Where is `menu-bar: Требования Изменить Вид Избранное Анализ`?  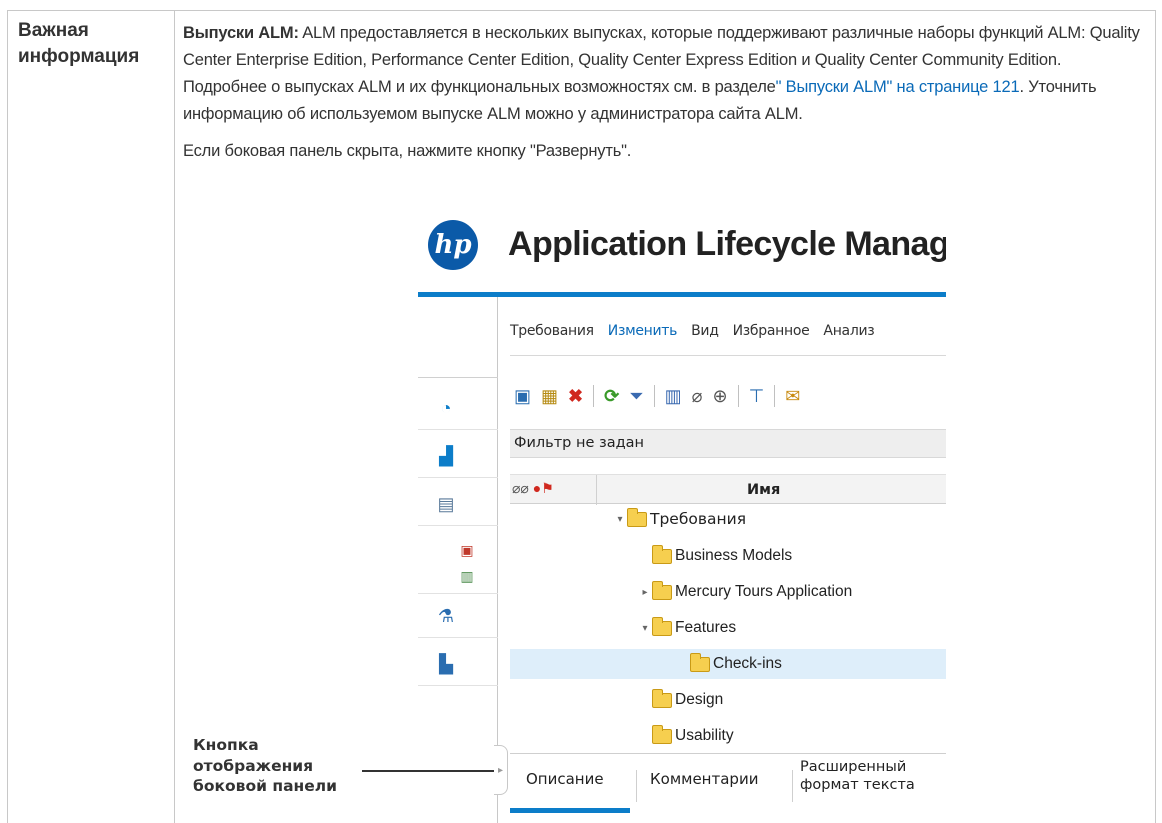
menu-bar: Требования Изменить Вид Избранное Анализ is located at coordinates (699, 331).